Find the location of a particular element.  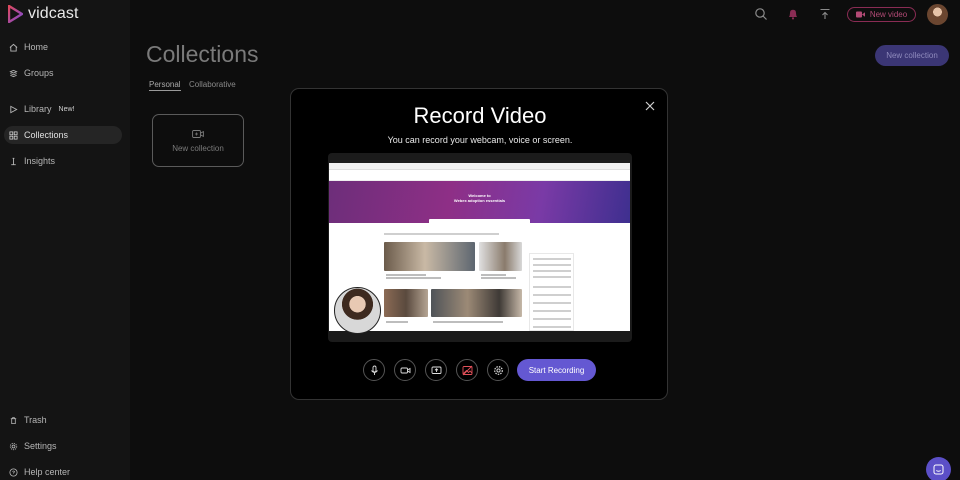

site-nav is located at coordinates (479, 175).